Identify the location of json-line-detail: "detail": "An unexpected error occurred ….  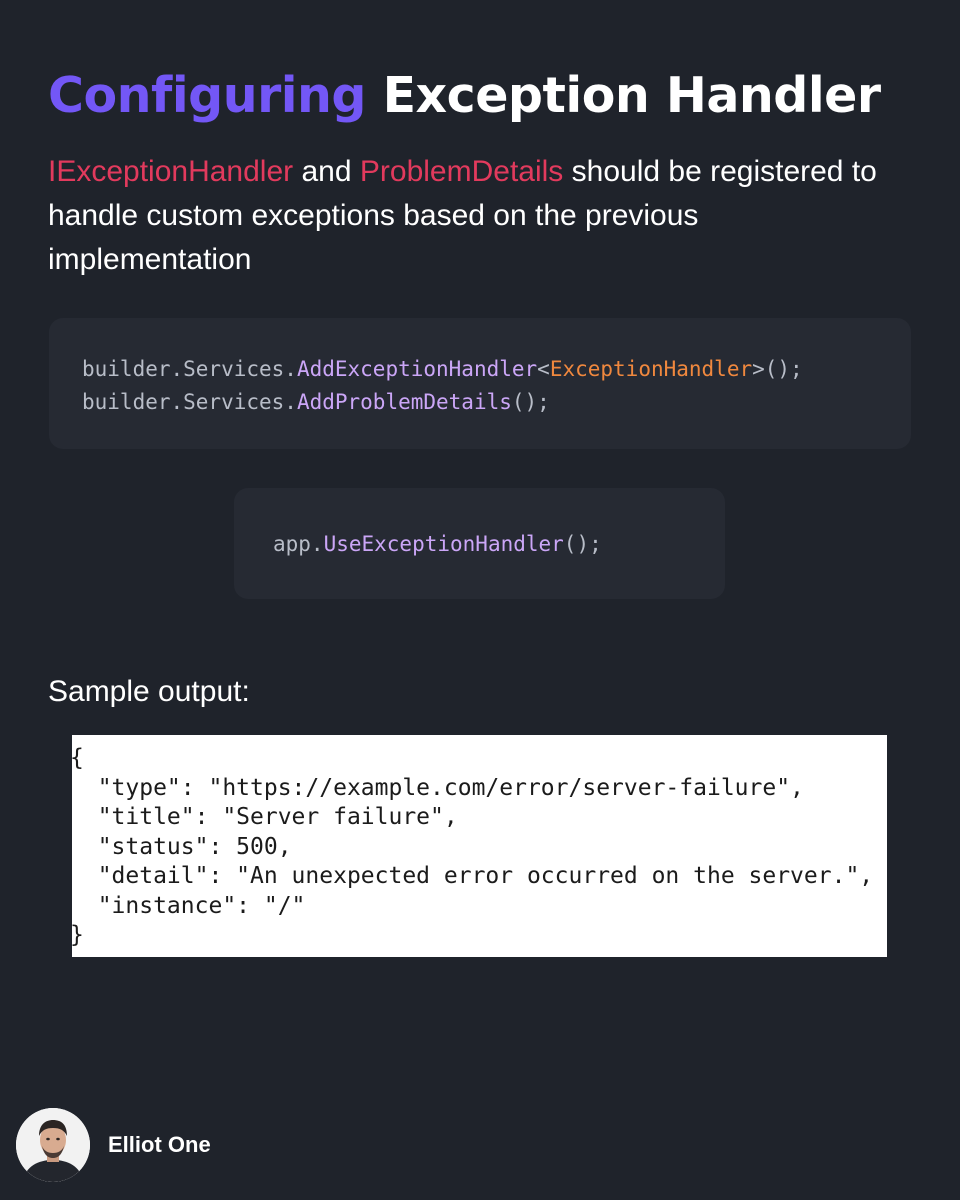
(473, 876).